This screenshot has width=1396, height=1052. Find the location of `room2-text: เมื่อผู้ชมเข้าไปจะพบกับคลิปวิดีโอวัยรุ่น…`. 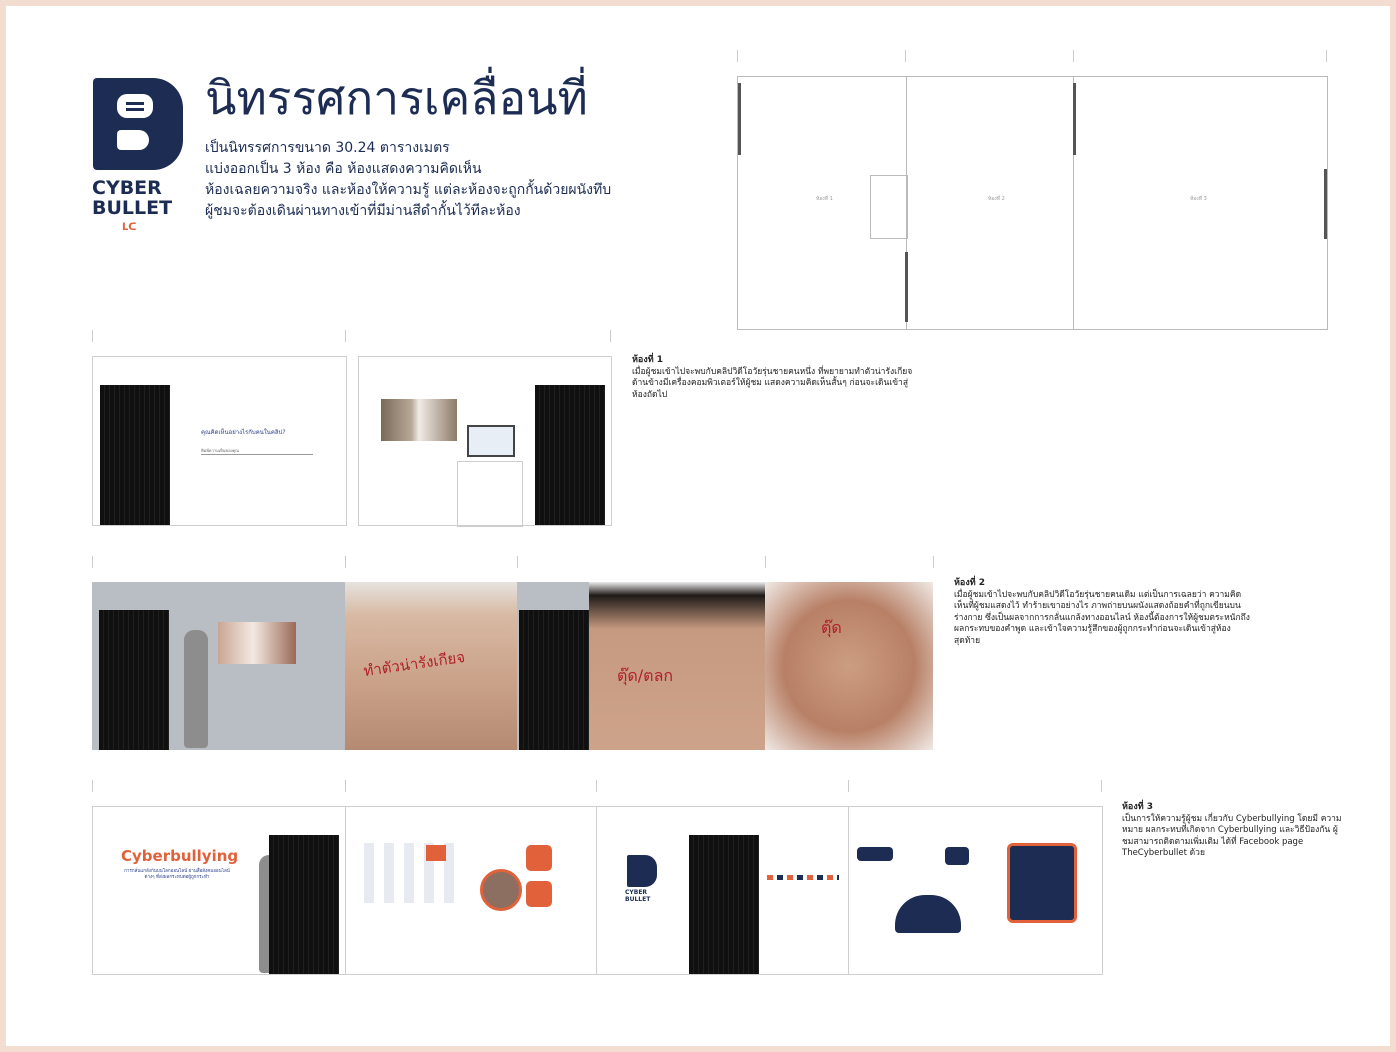

room2-text: เมื่อผู้ชมเข้าไปจะพบกับคลิปวิดีโอวัยรุ่น… is located at coordinates (1102, 617).